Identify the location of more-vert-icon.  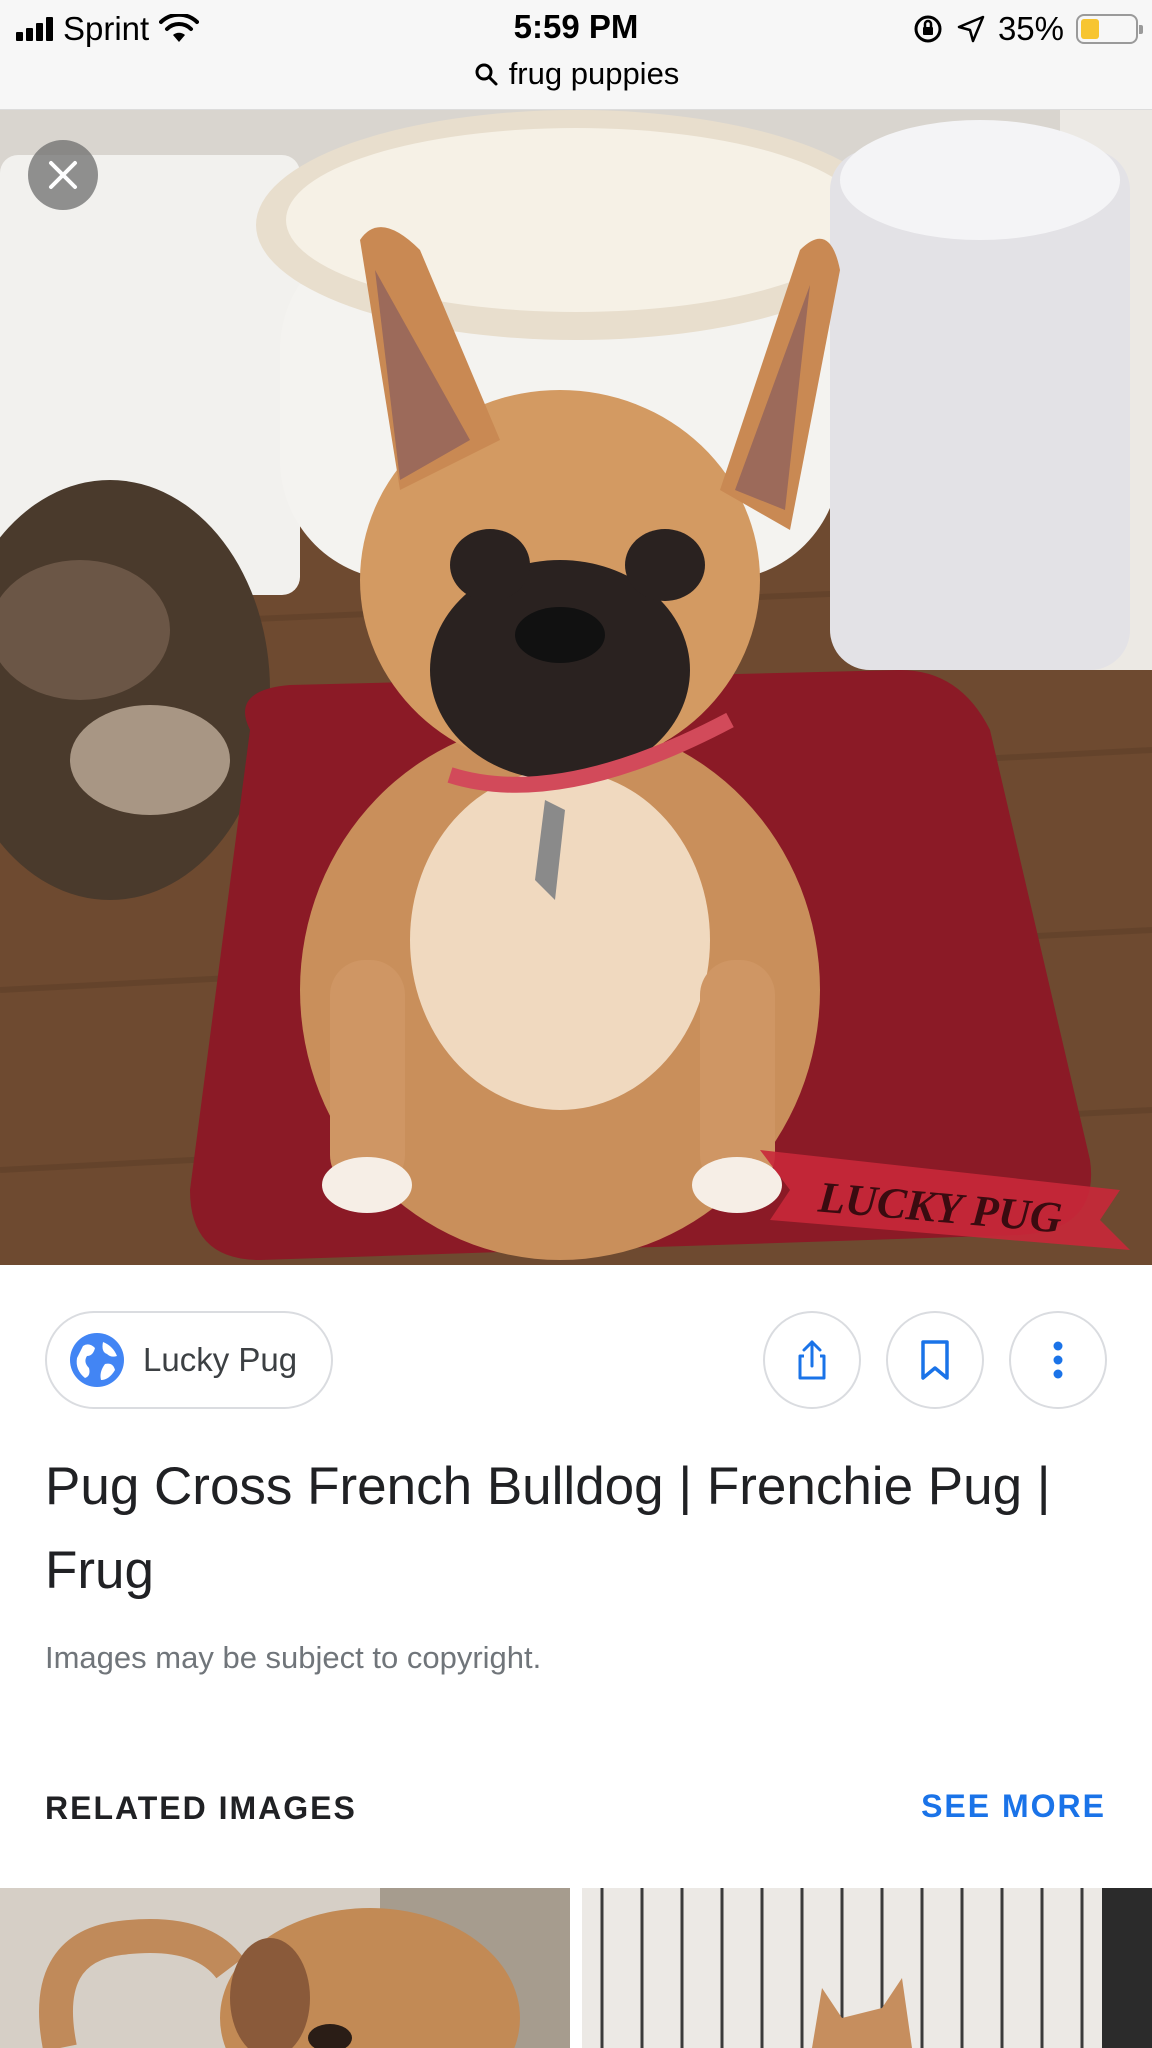
(1058, 1360).